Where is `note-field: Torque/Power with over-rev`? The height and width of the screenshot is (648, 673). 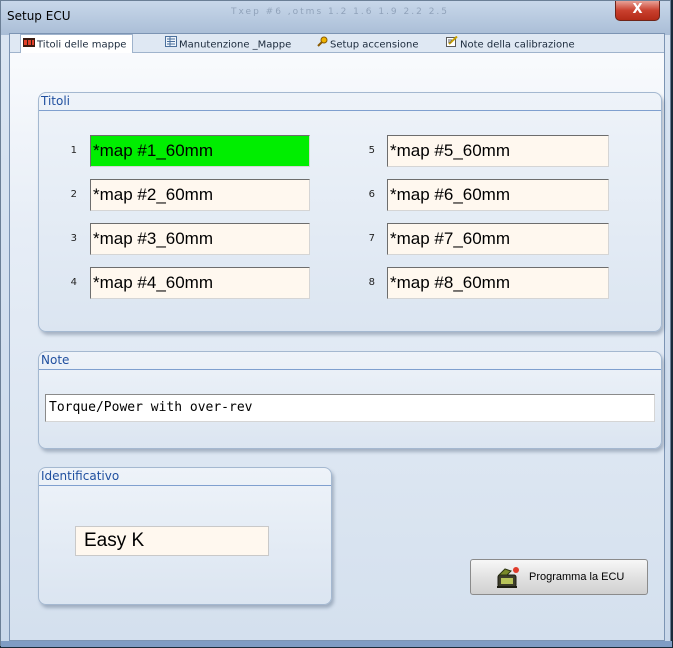
note-field: Torque/Power with over-rev is located at coordinates (350, 408).